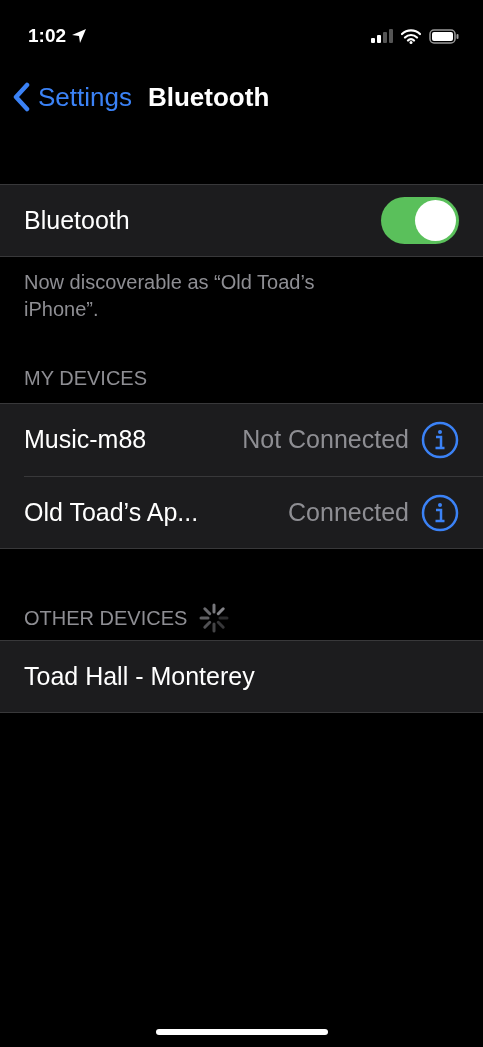  What do you see at coordinates (420, 220) in the screenshot?
I see `bluetooth-toggle` at bounding box center [420, 220].